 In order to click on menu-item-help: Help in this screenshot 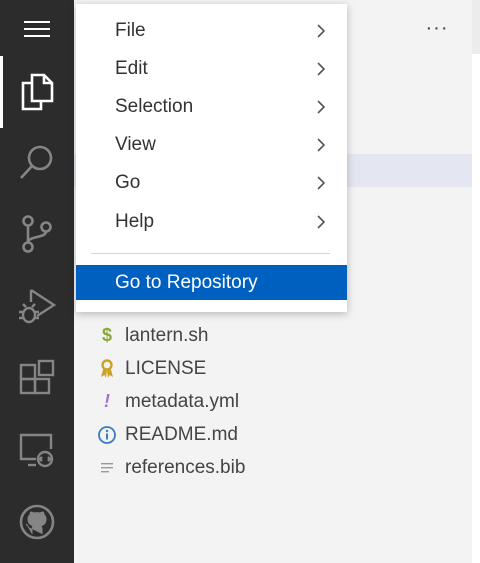, I will do `click(211, 222)`.